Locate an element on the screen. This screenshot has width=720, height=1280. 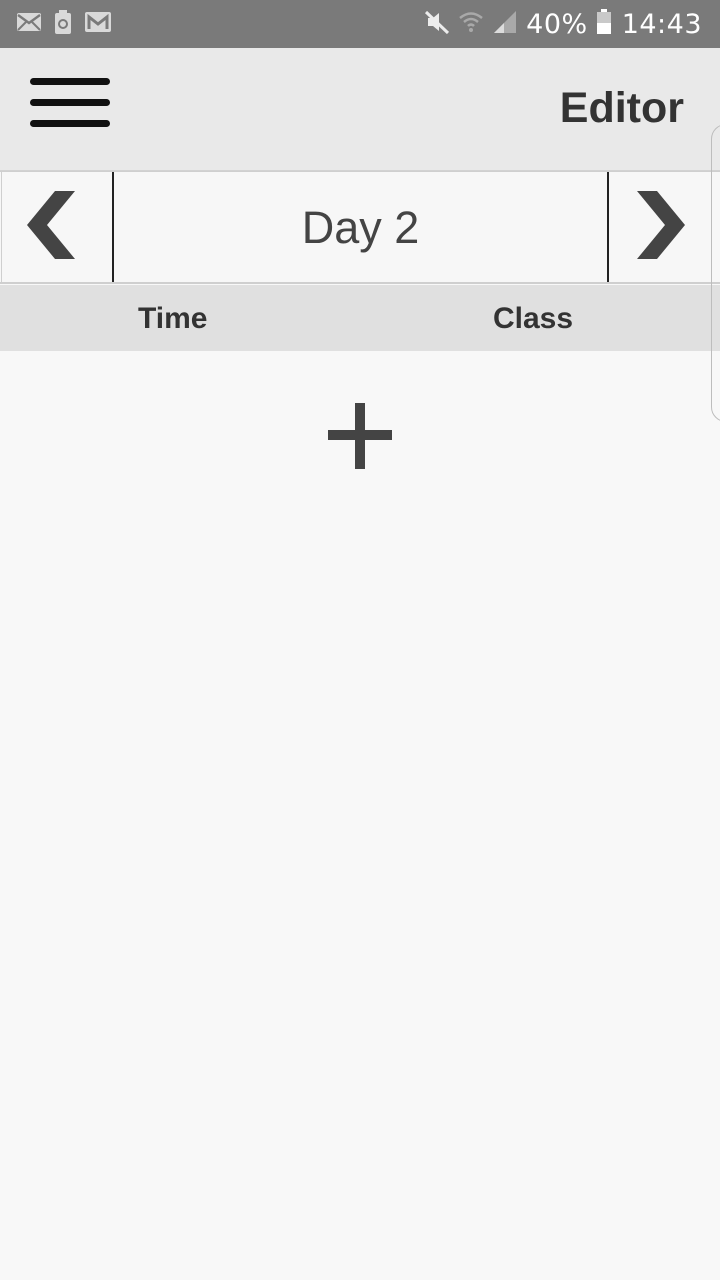
column-header-time: Time is located at coordinates (173, 318).